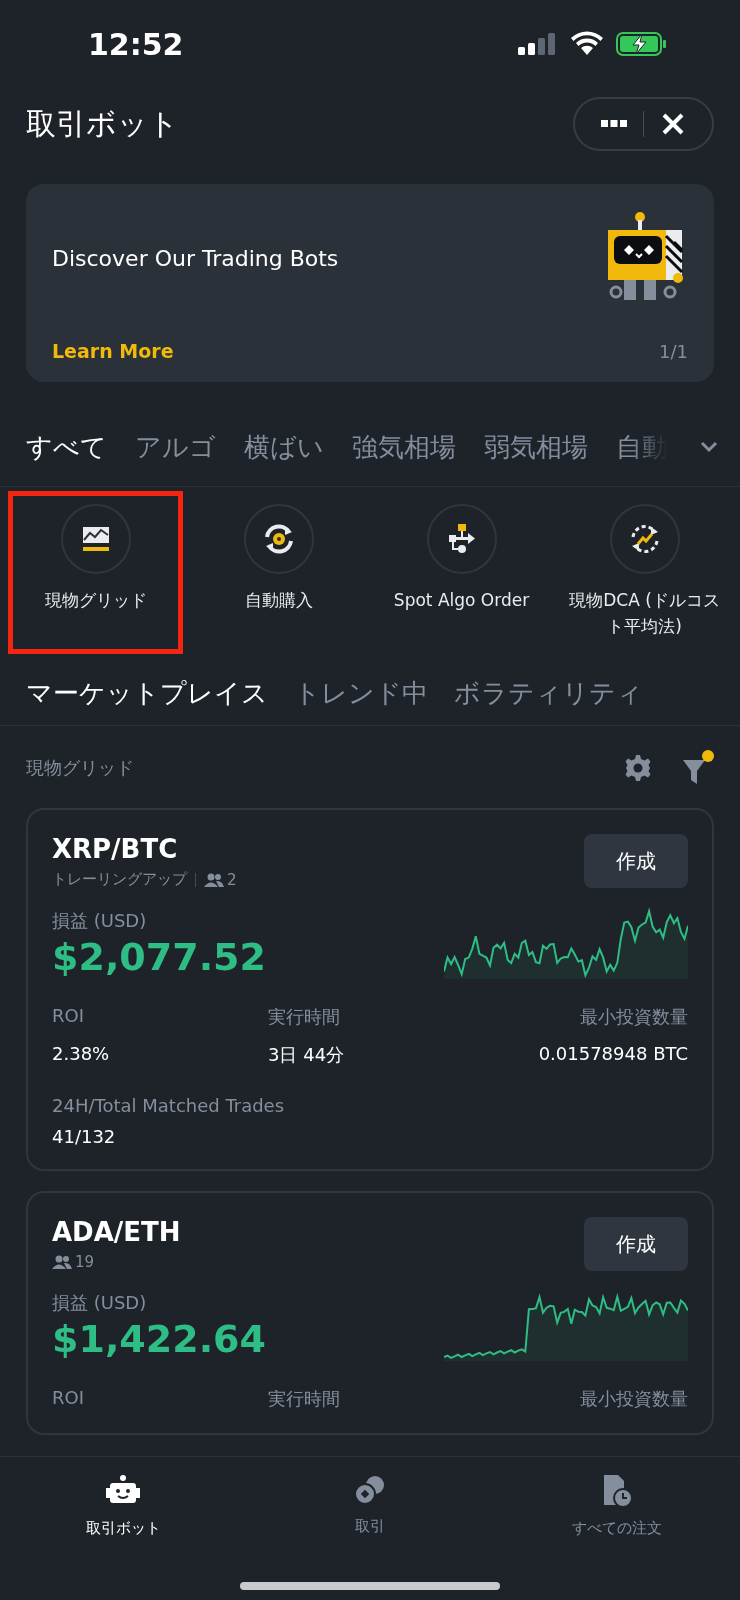  What do you see at coordinates (461, 572) in the screenshot?
I see `bot-type-item: Spot Algo Order` at bounding box center [461, 572].